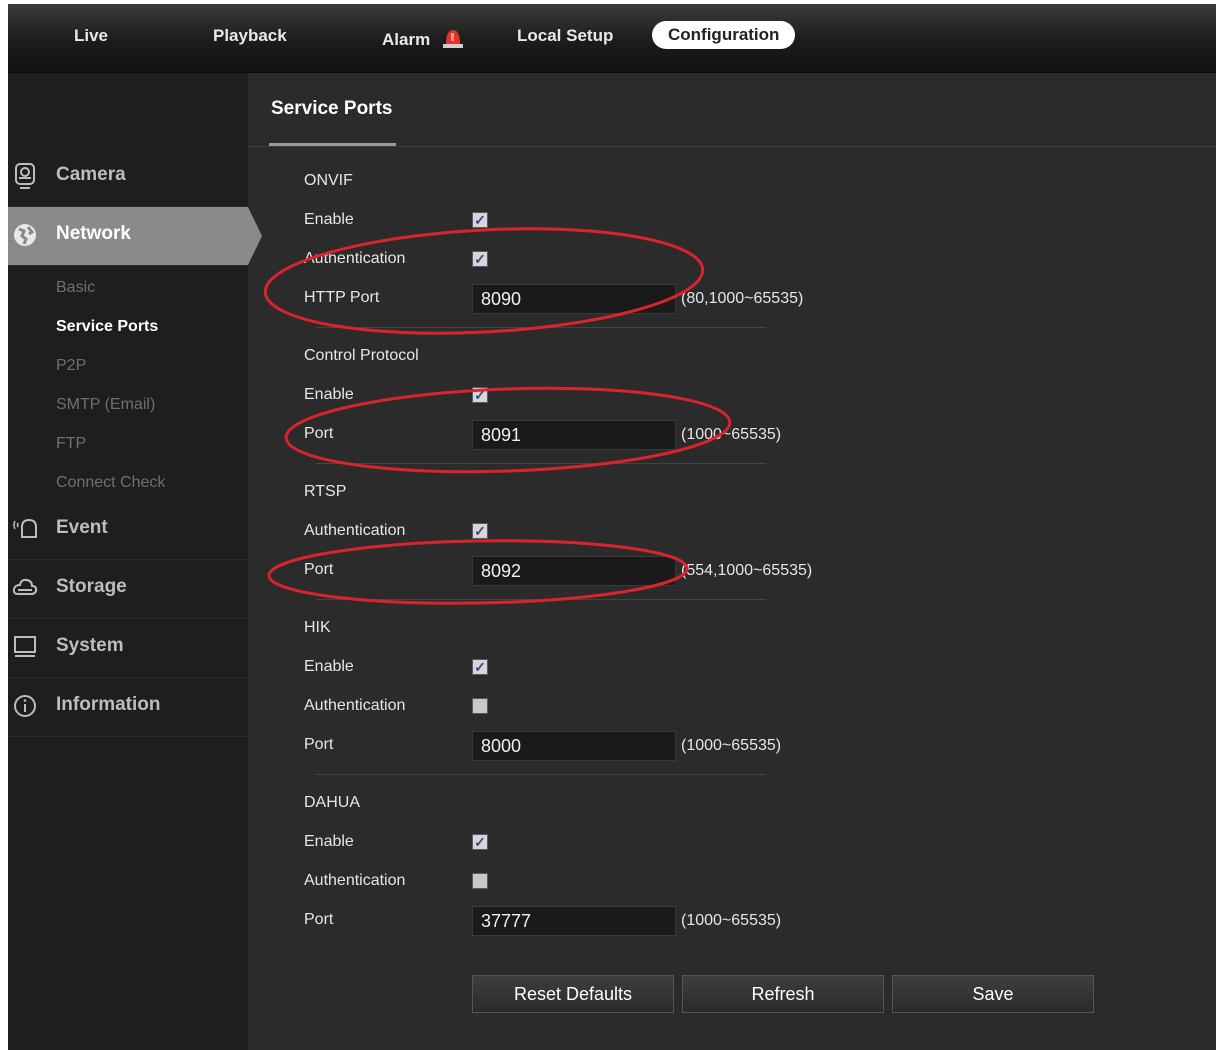  Describe the element at coordinates (91, 586) in the screenshot. I see `sidebar-item-label: Storage` at that location.